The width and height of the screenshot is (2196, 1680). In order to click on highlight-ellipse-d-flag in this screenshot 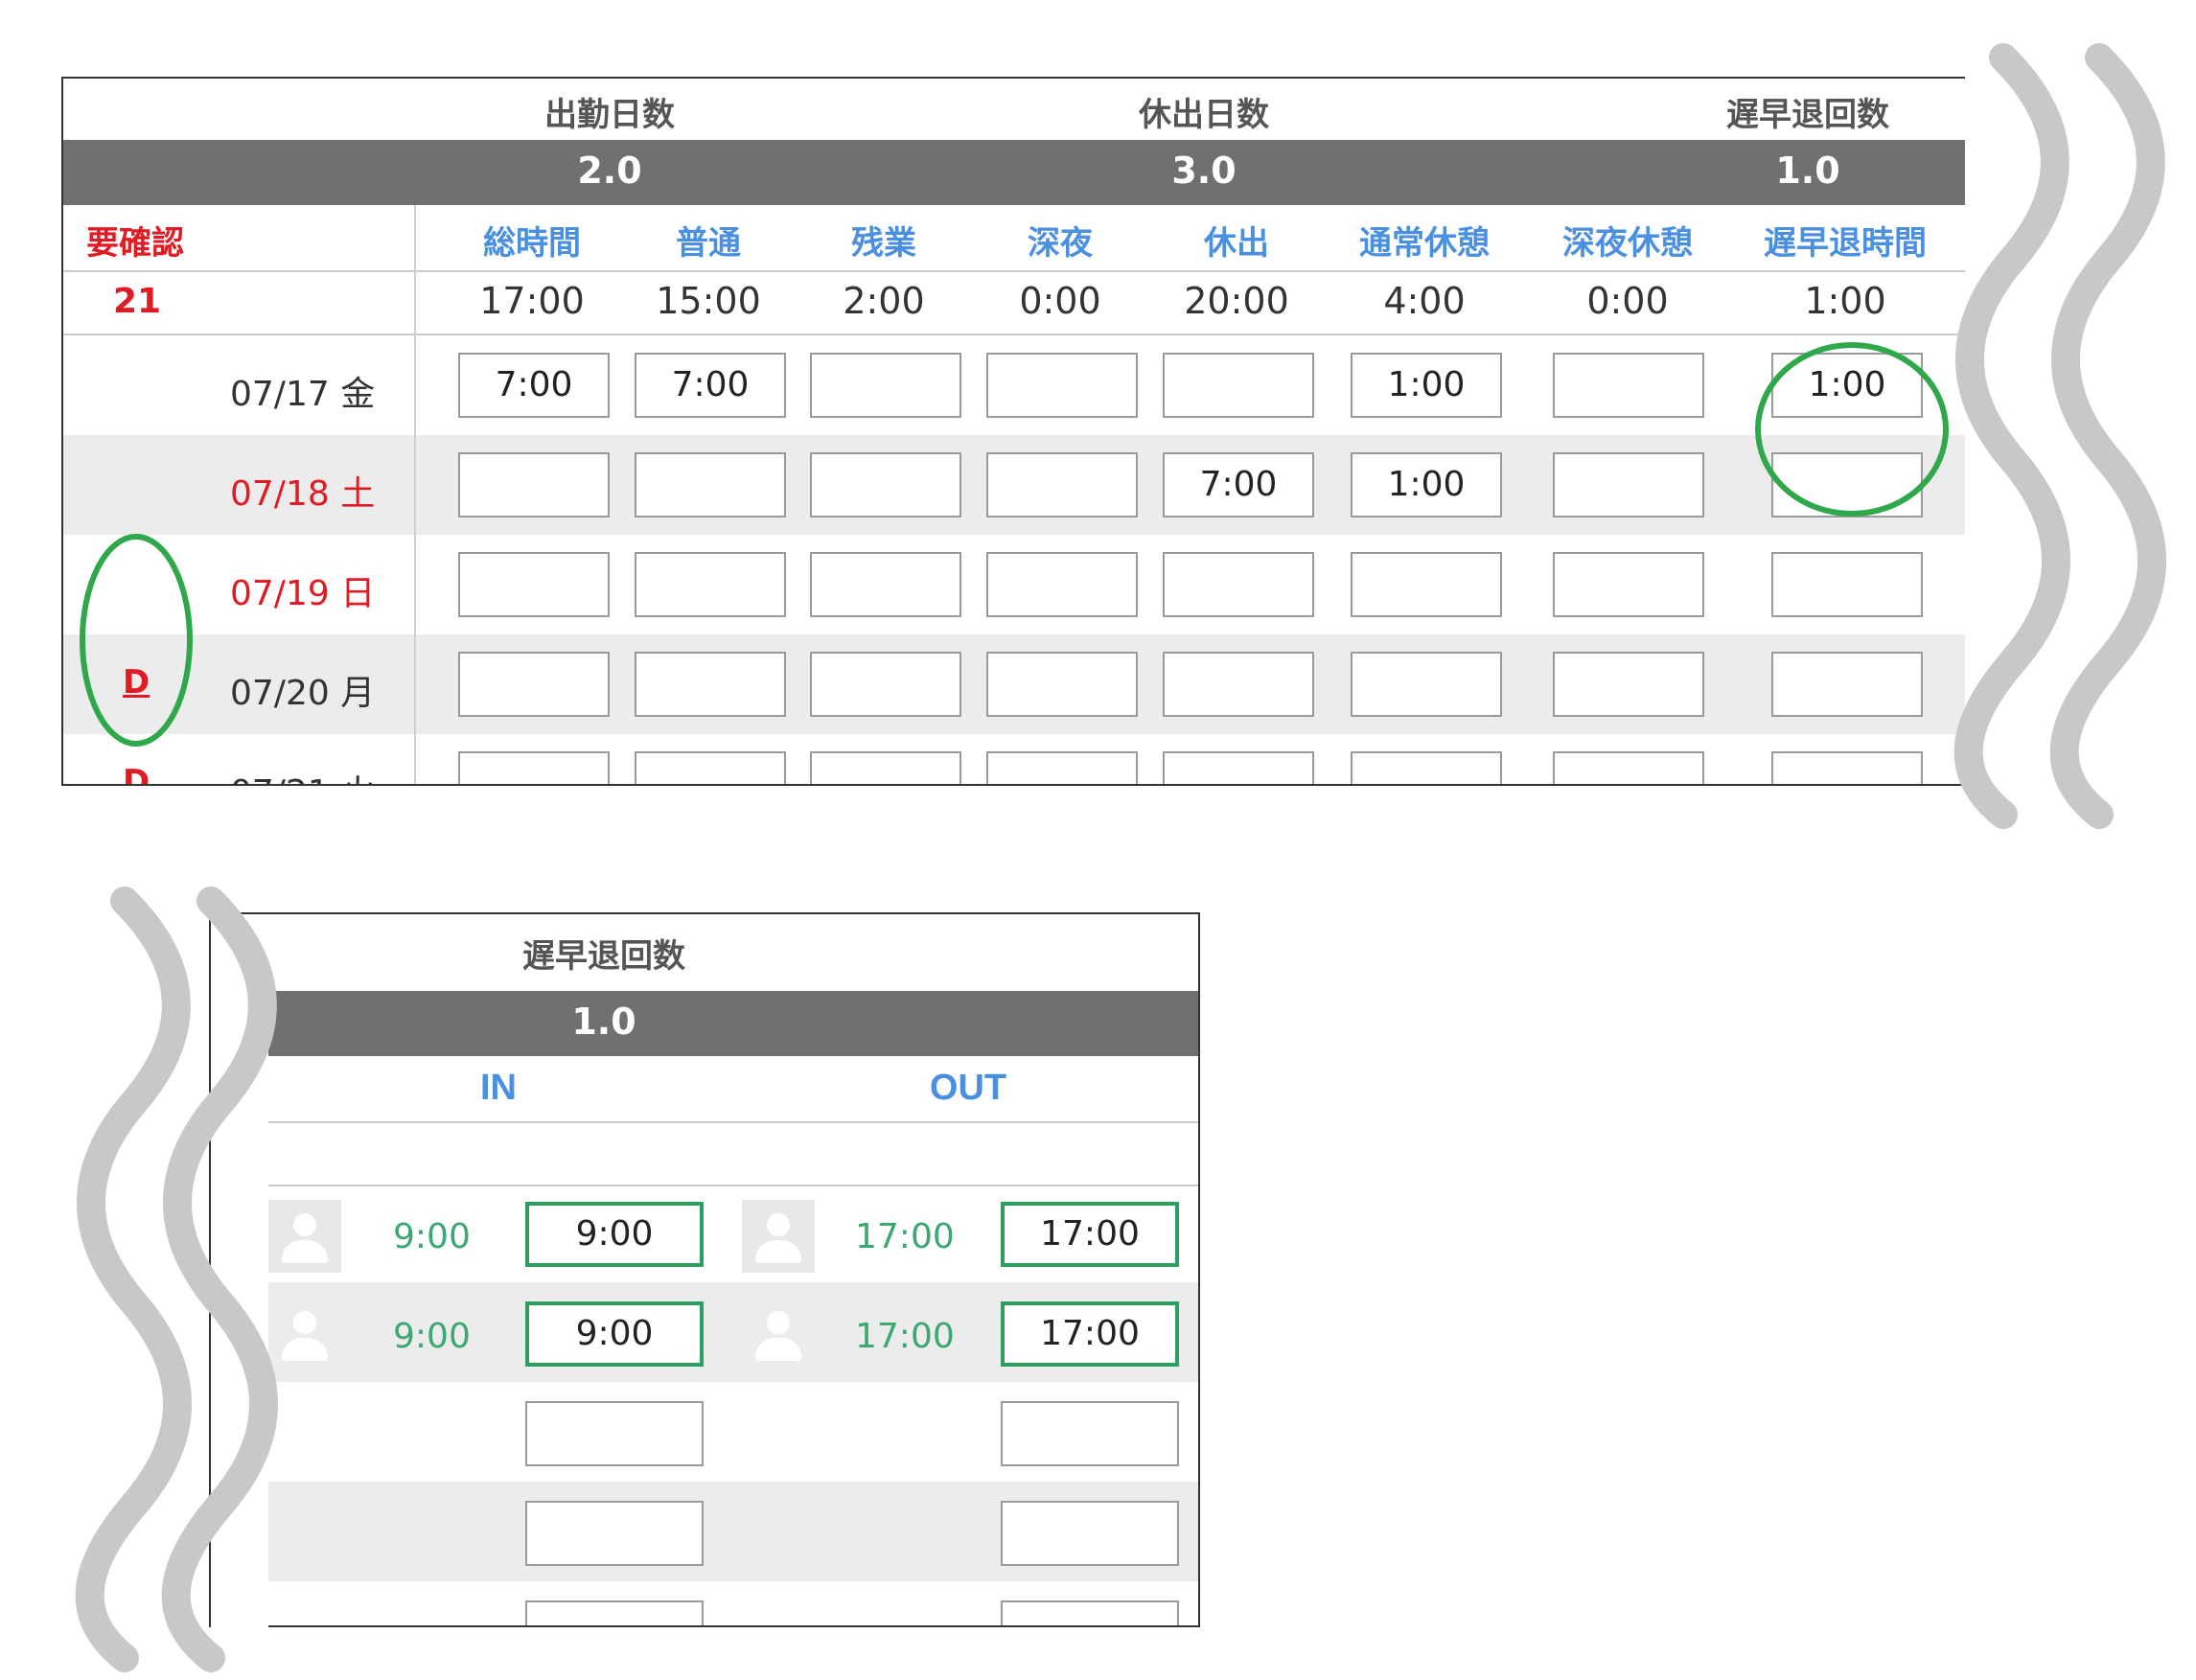, I will do `click(136, 640)`.